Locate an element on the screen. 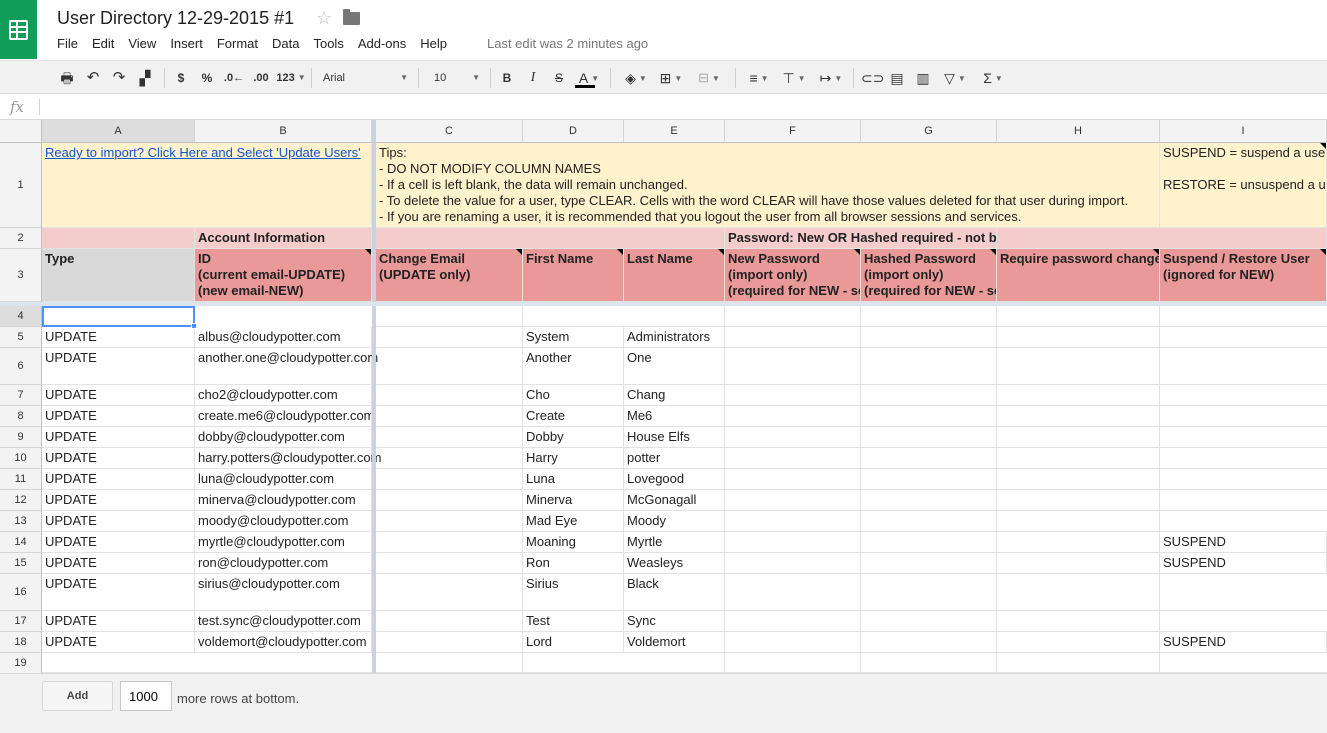 The height and width of the screenshot is (733, 1327). insert-link-icon: ⊂⊃ is located at coordinates (872, 78).